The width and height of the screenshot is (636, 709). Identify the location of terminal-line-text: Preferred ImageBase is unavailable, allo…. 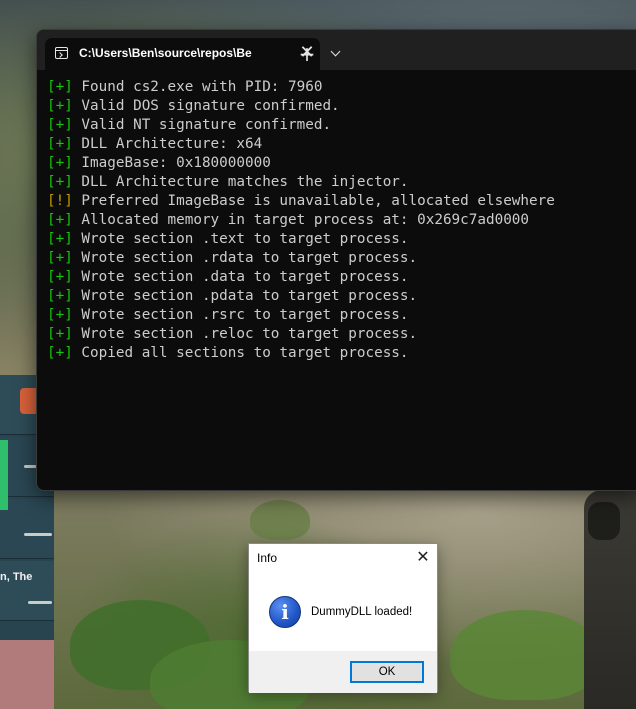
(313, 201).